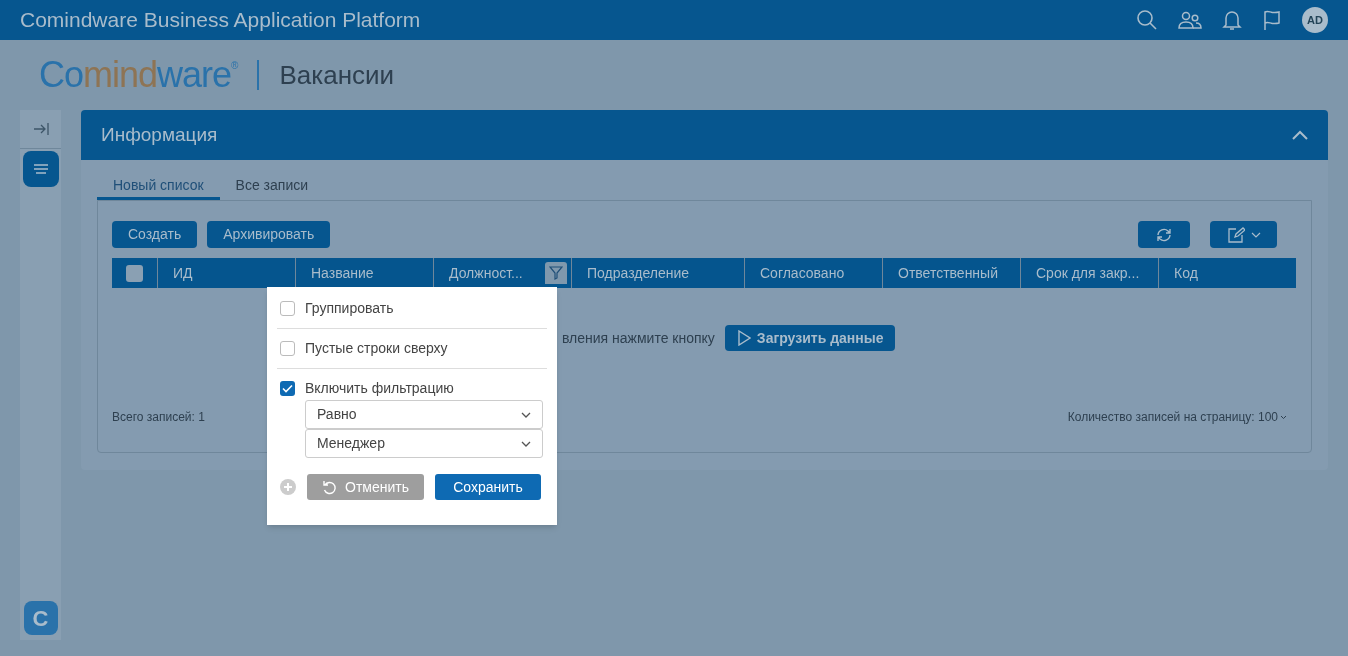 The width and height of the screenshot is (1348, 656). I want to click on app-title: Comindware Business Application Platform, so click(220, 20).